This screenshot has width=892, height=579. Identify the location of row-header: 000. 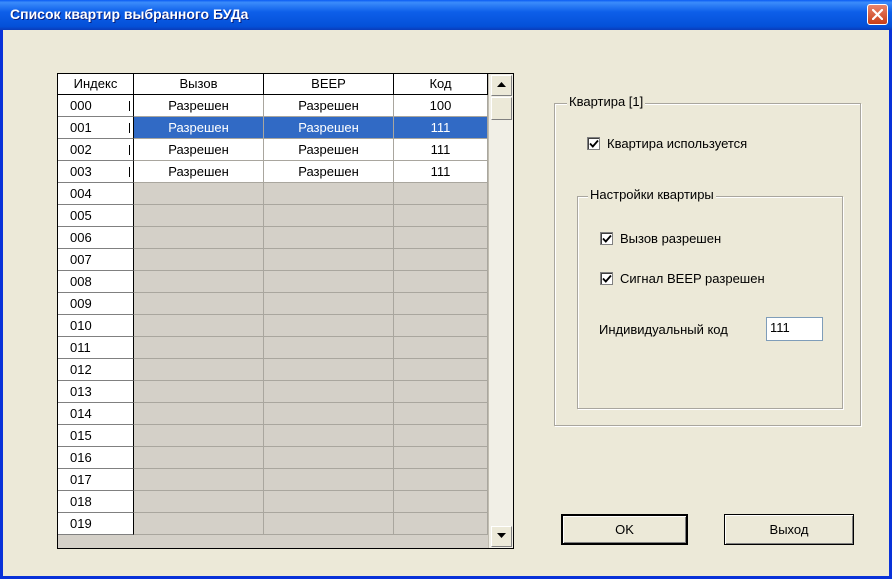
(96, 106).